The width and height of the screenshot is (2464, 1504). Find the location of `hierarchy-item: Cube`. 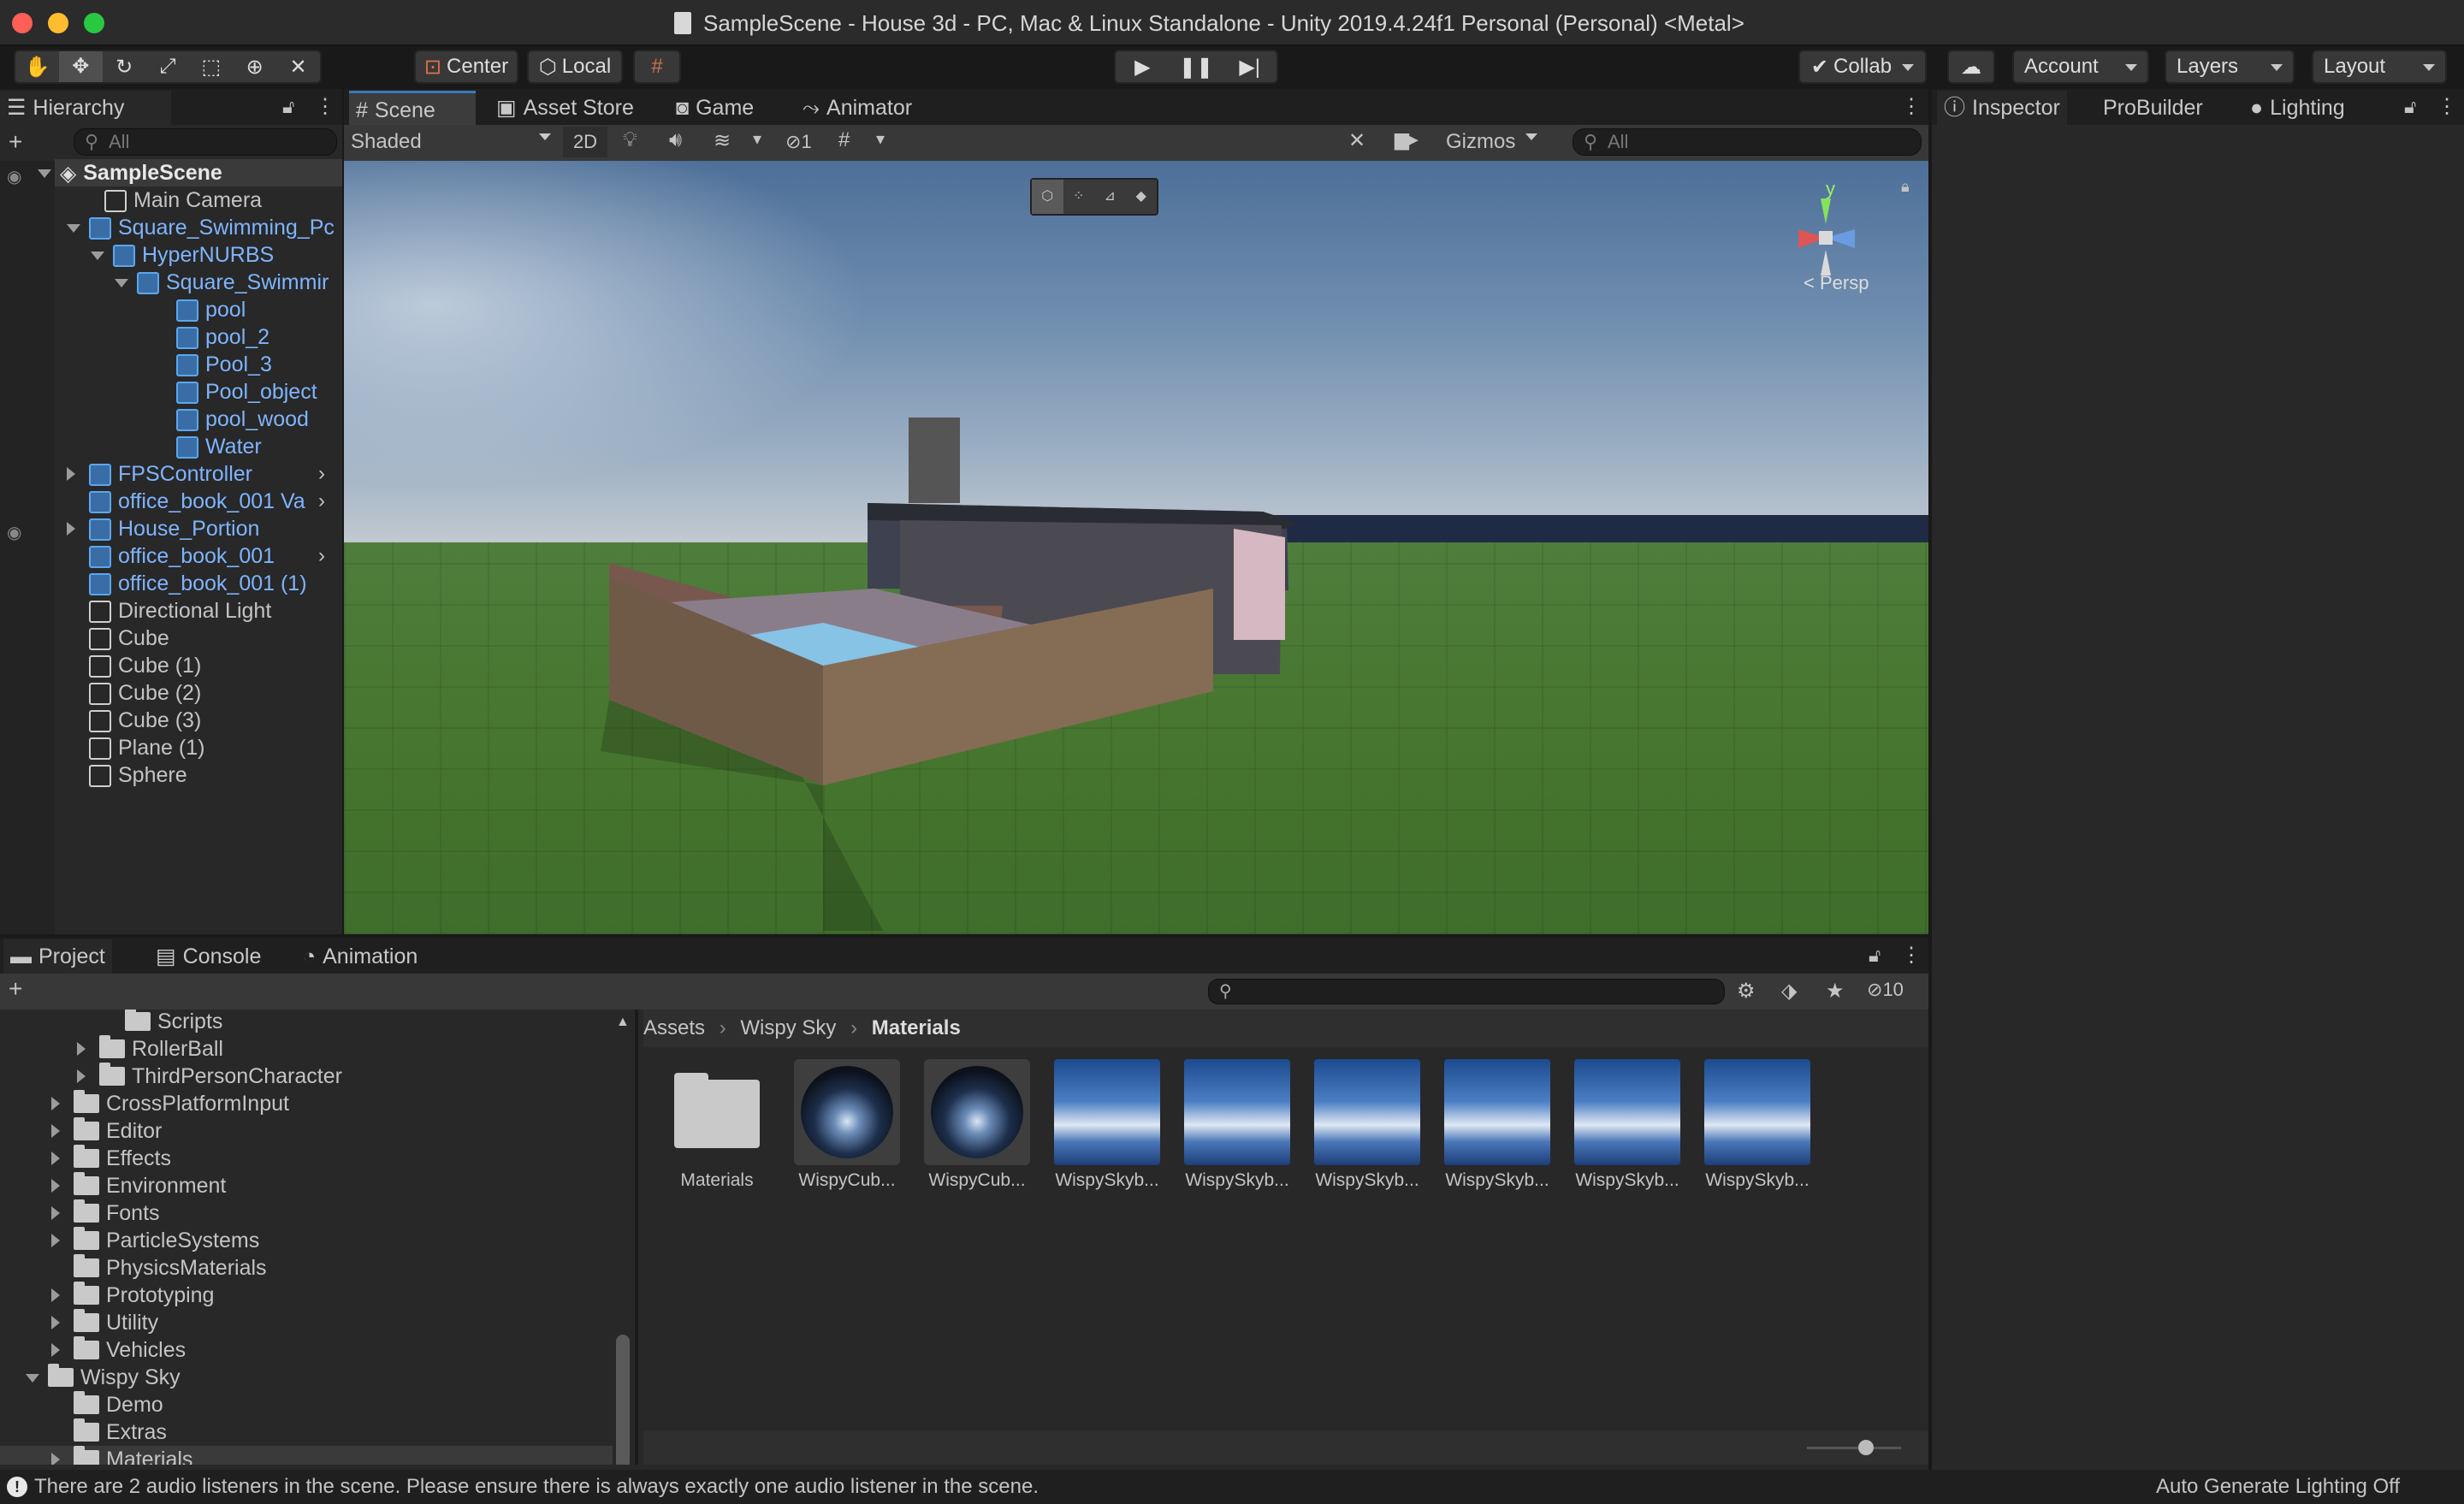

hierarchy-item: Cube is located at coordinates (215, 639).